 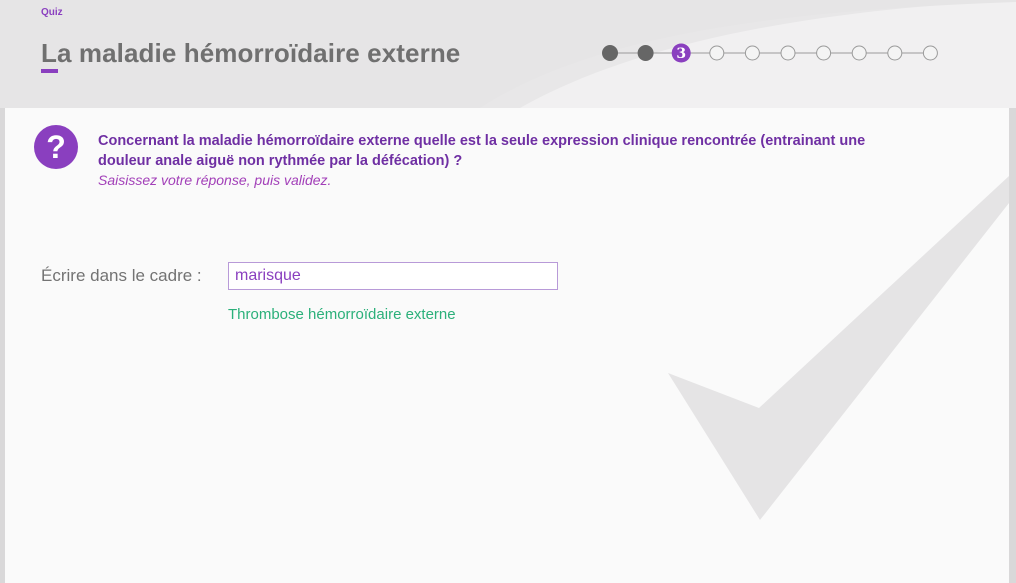 What do you see at coordinates (342, 314) in the screenshot?
I see `correct-answer-text: Thrombose hémorroïdaire externe` at bounding box center [342, 314].